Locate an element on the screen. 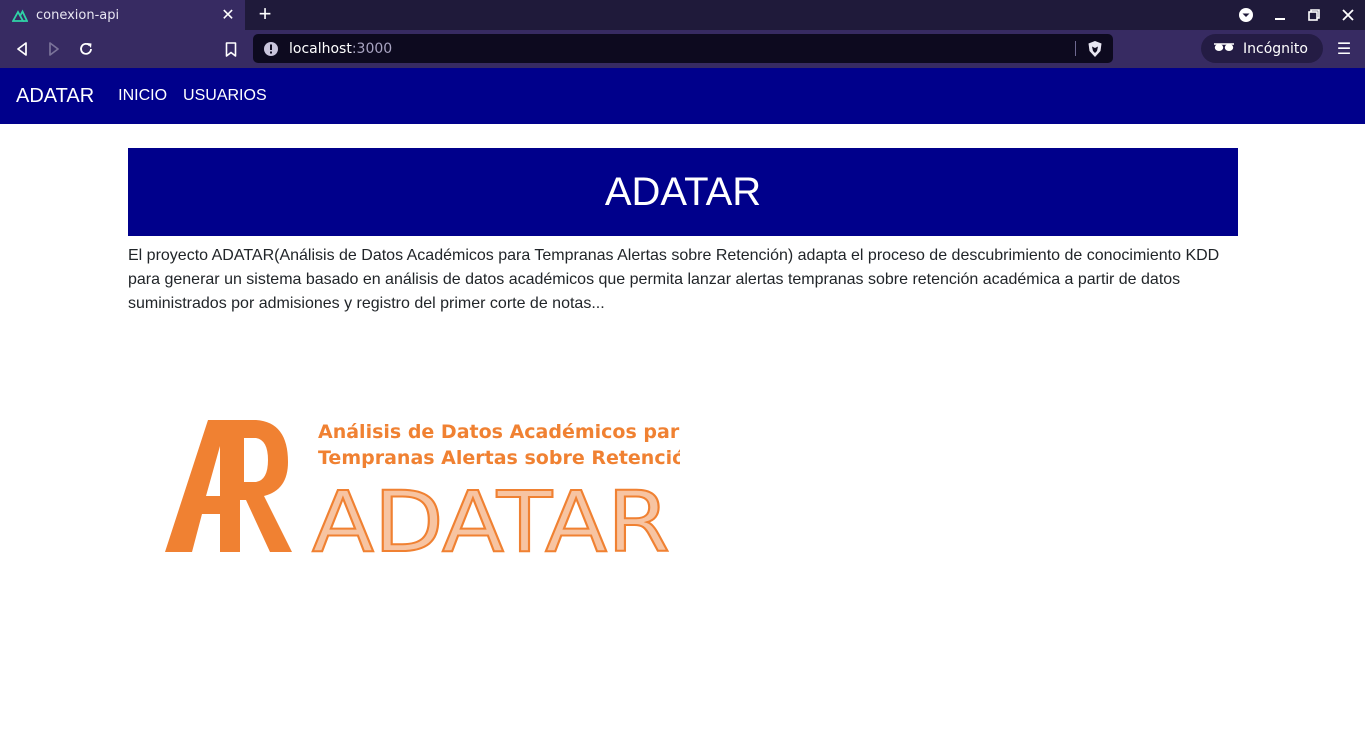  brave-shield-icon is located at coordinates (1095, 49).